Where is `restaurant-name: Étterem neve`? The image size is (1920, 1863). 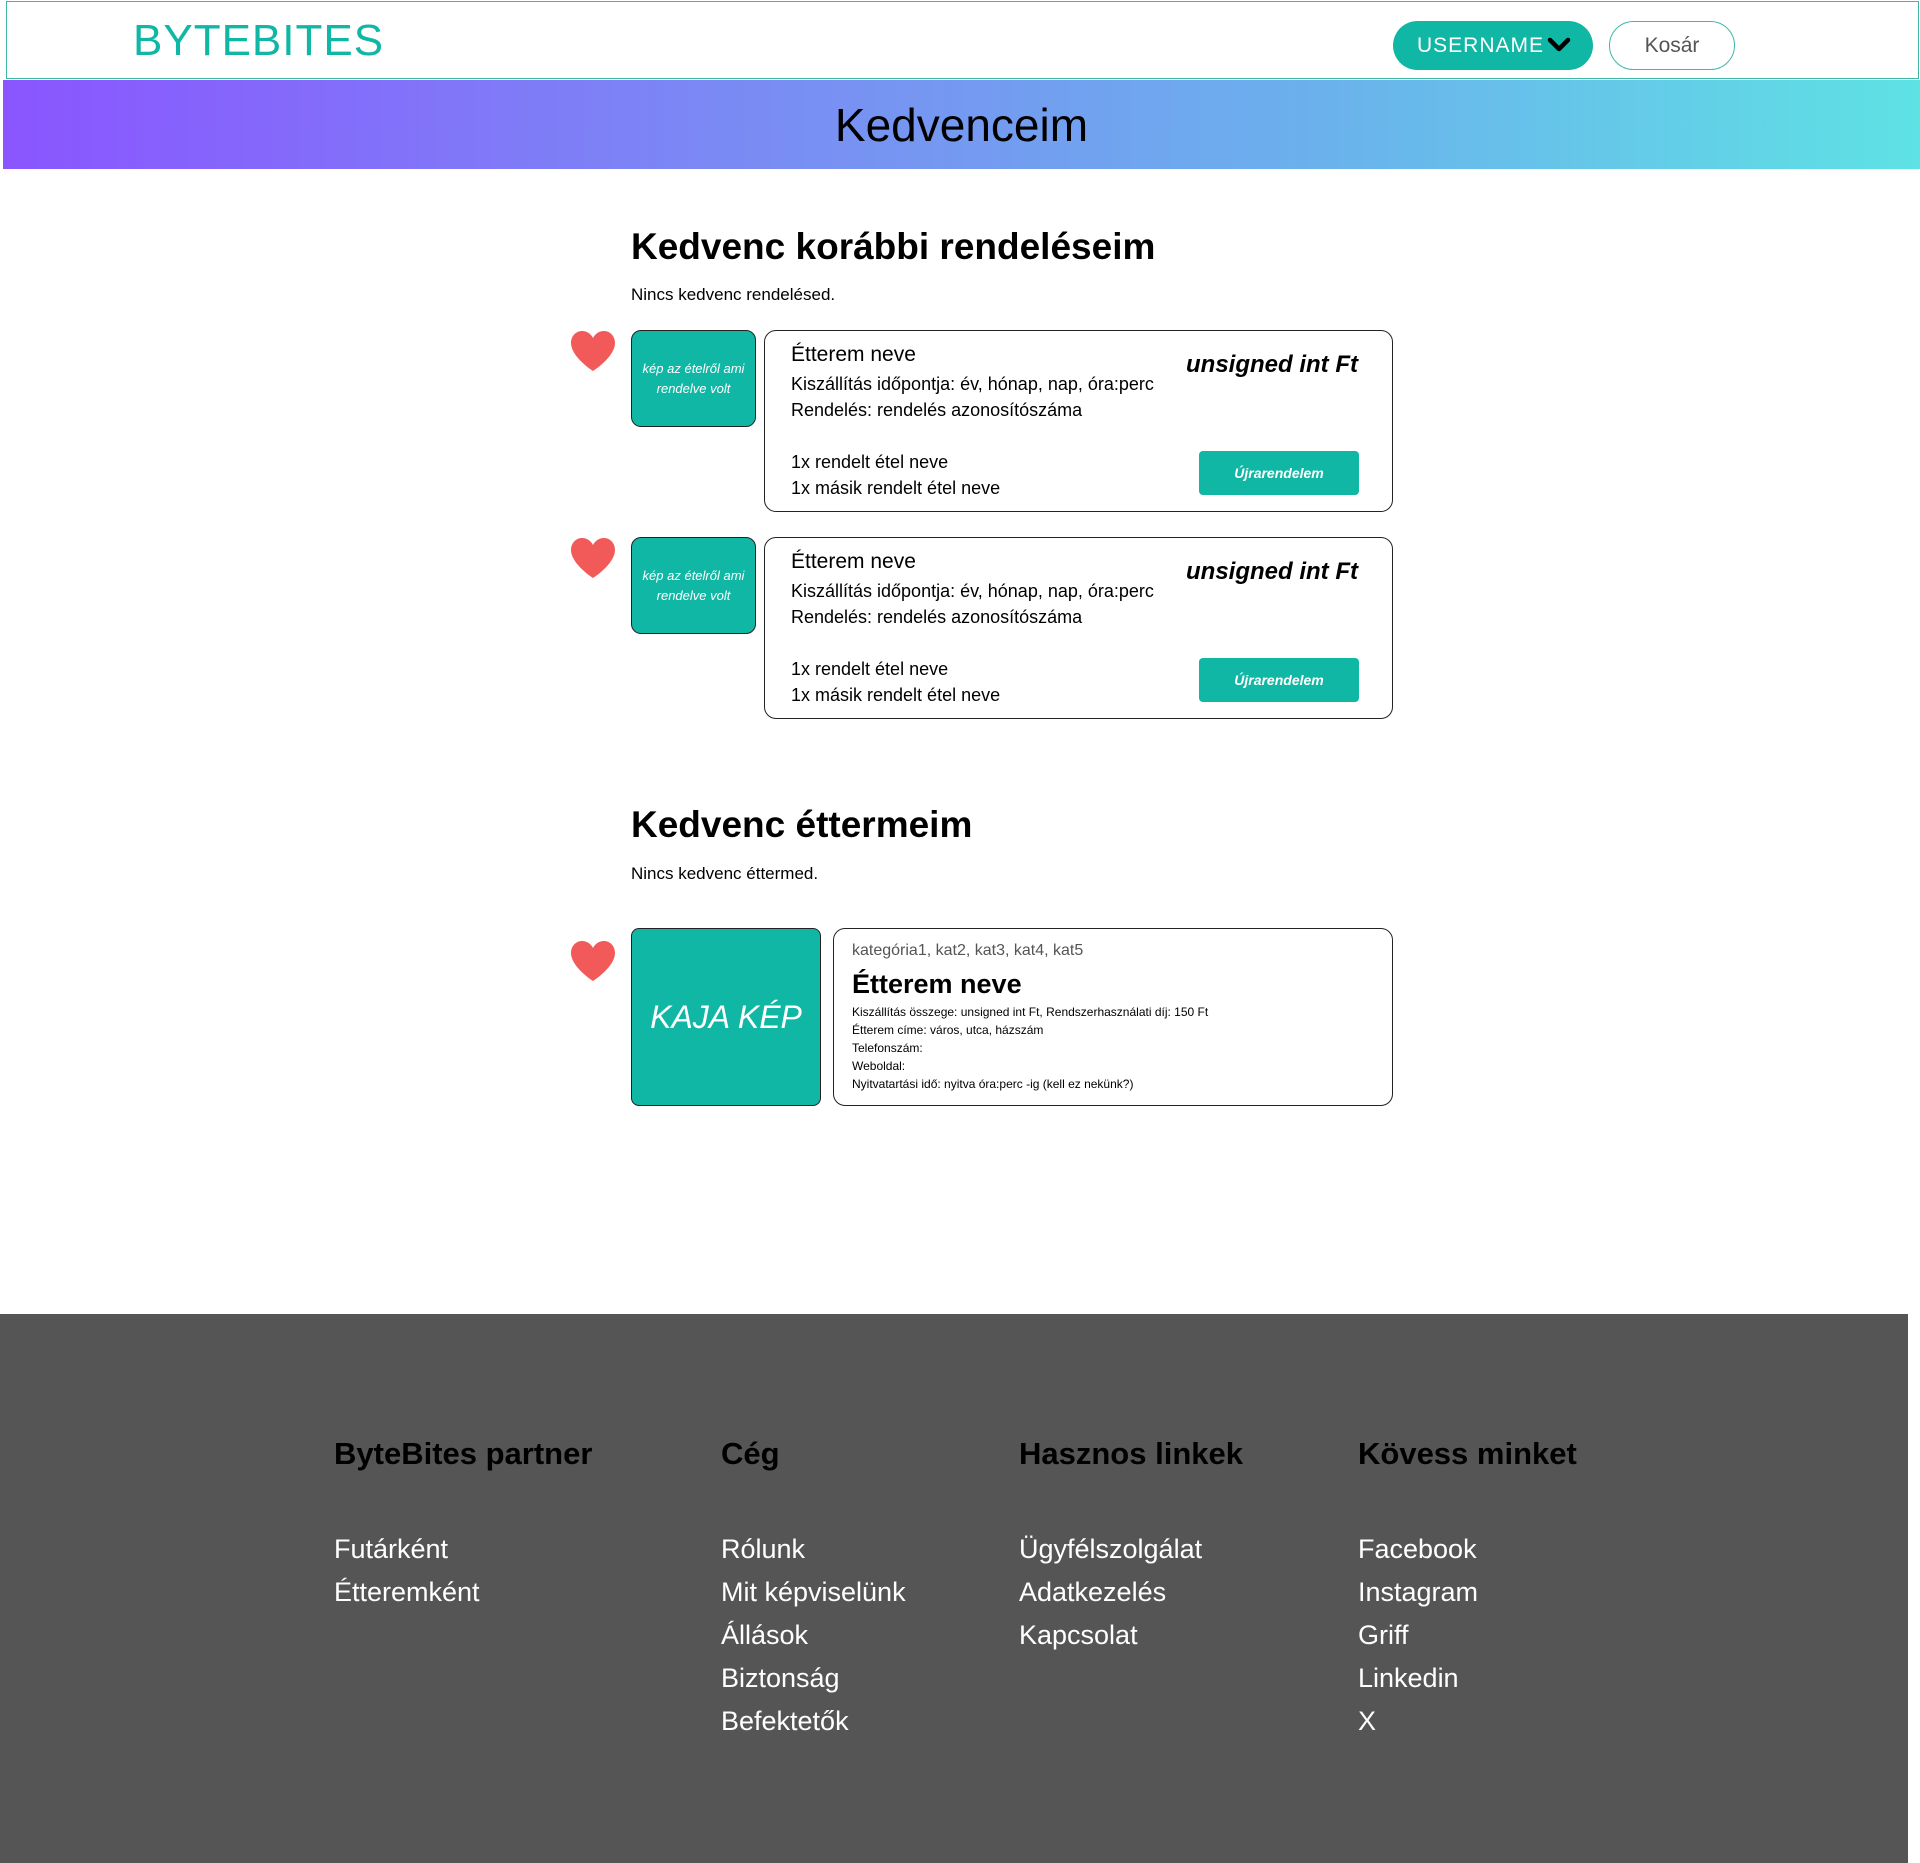 restaurant-name: Étterem neve is located at coordinates (937, 984).